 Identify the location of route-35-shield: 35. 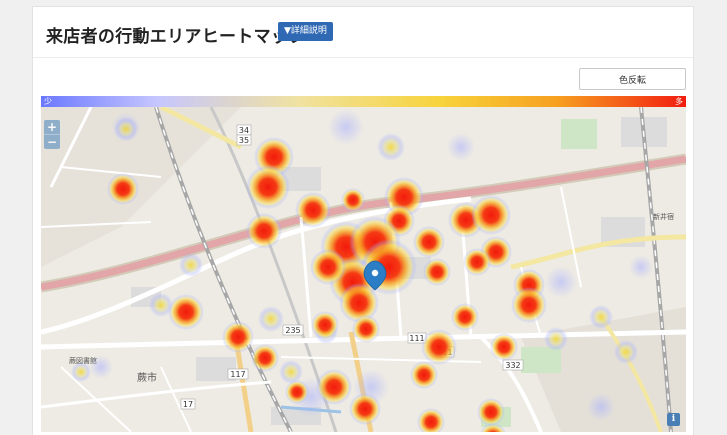
(244, 140).